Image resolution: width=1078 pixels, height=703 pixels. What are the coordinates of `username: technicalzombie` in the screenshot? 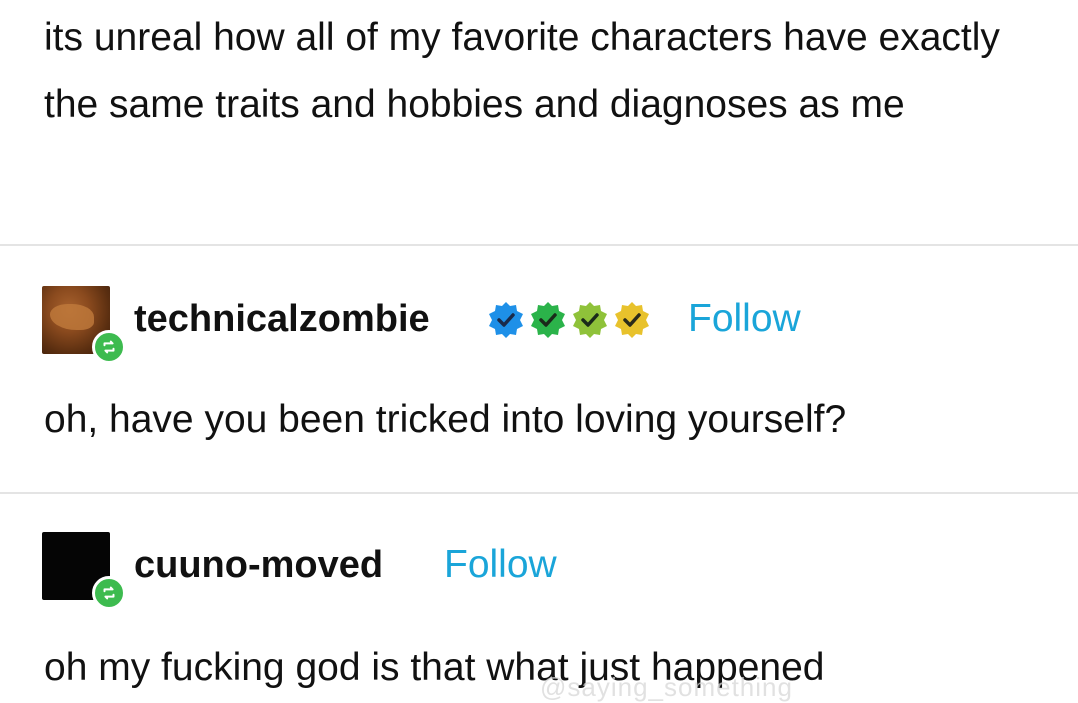 It's located at (282, 319).